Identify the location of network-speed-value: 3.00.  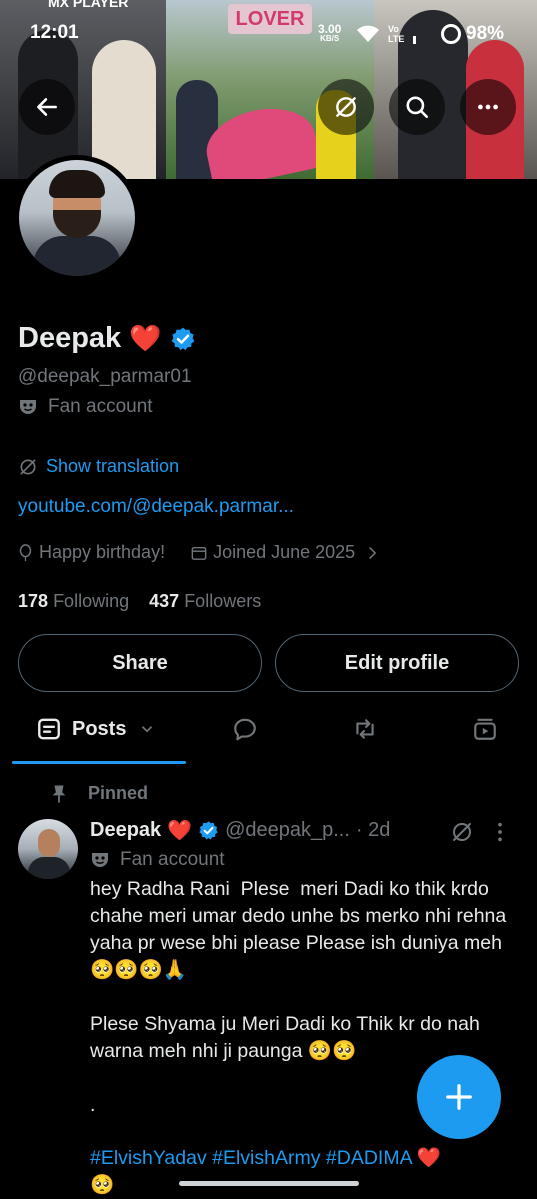
(330, 29).